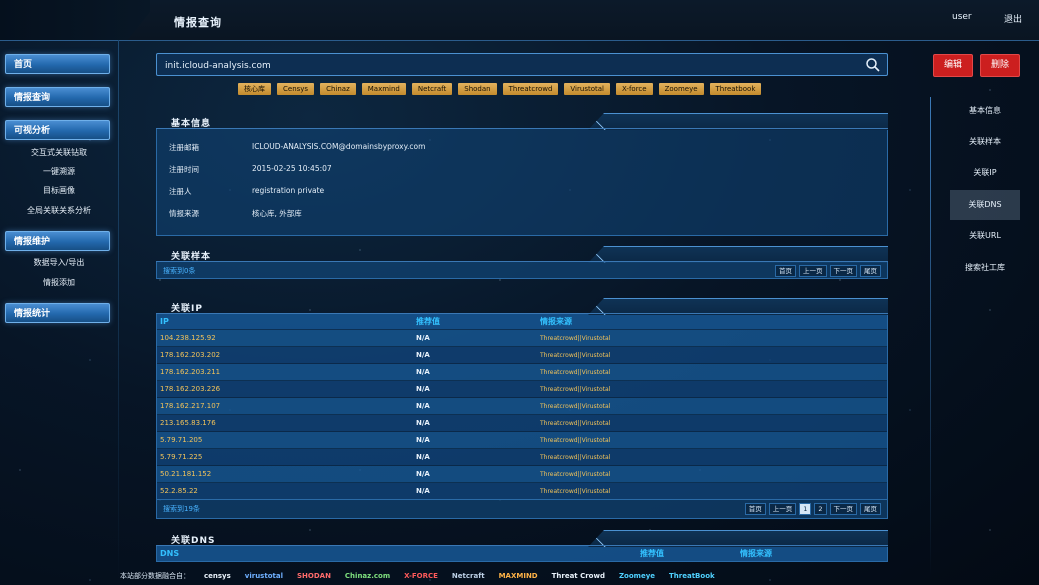 The image size is (1039, 585). Describe the element at coordinates (522, 490) in the screenshot. I see `table-row: 52.2.85.22 N/A Threatcrowd||Virustotal` at that location.